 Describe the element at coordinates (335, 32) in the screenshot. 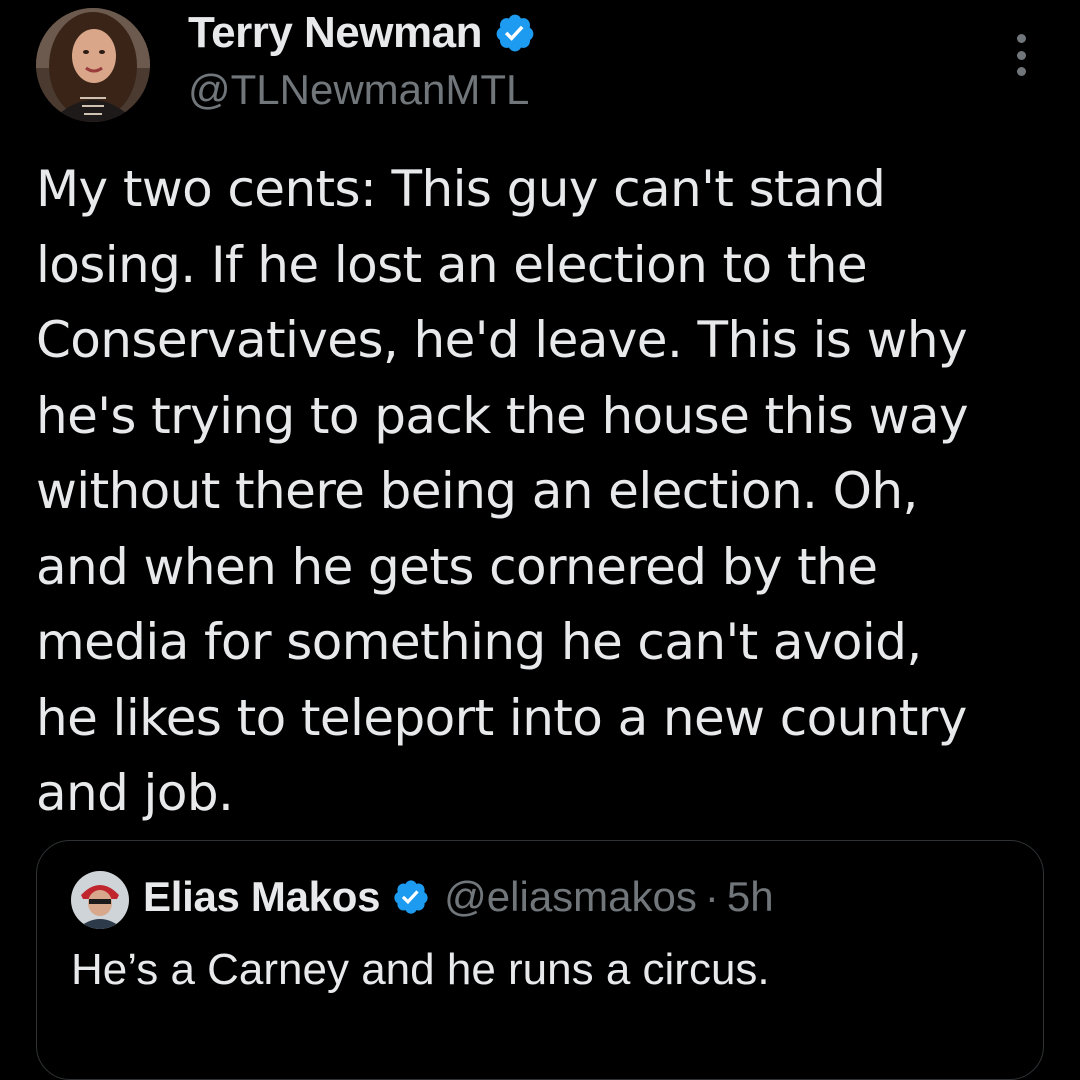

I see `author-name-text: Terry Newman` at that location.